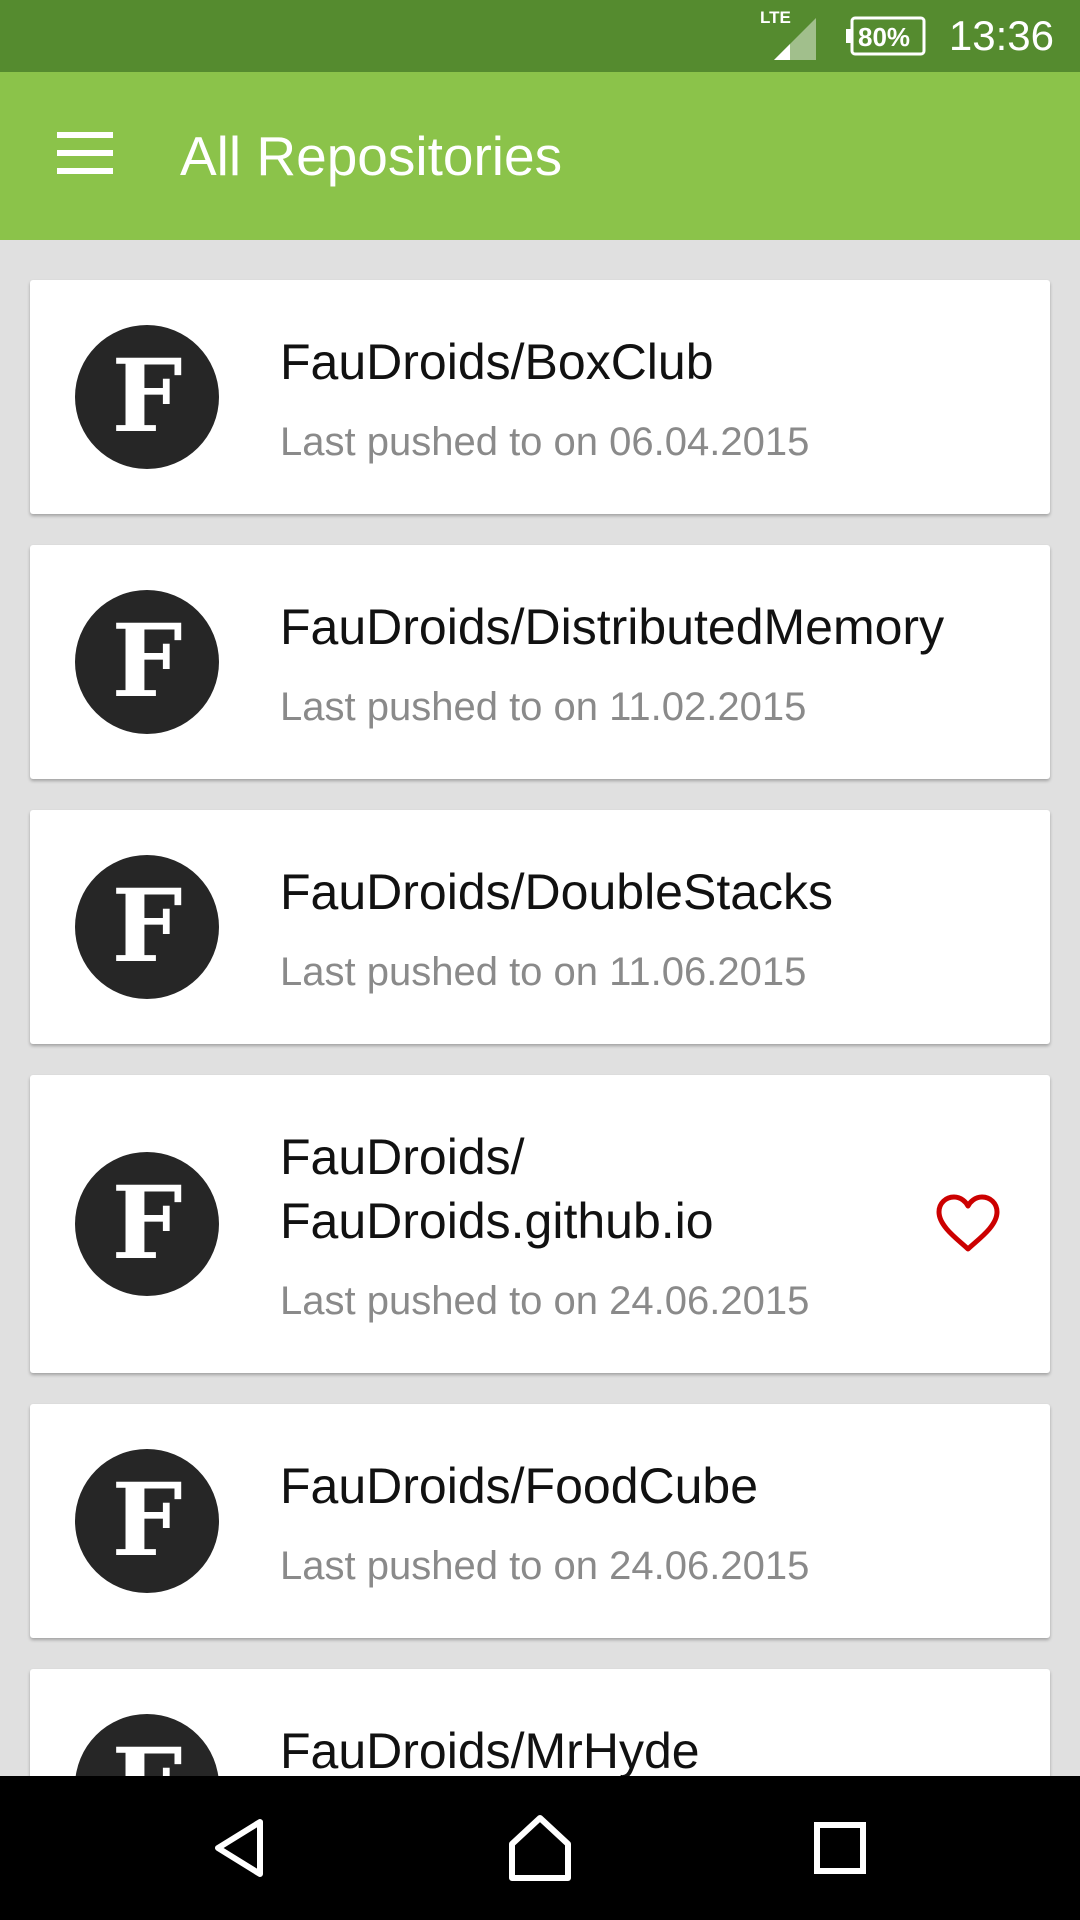 The height and width of the screenshot is (1920, 1080). I want to click on home-icon, so click(540, 1848).